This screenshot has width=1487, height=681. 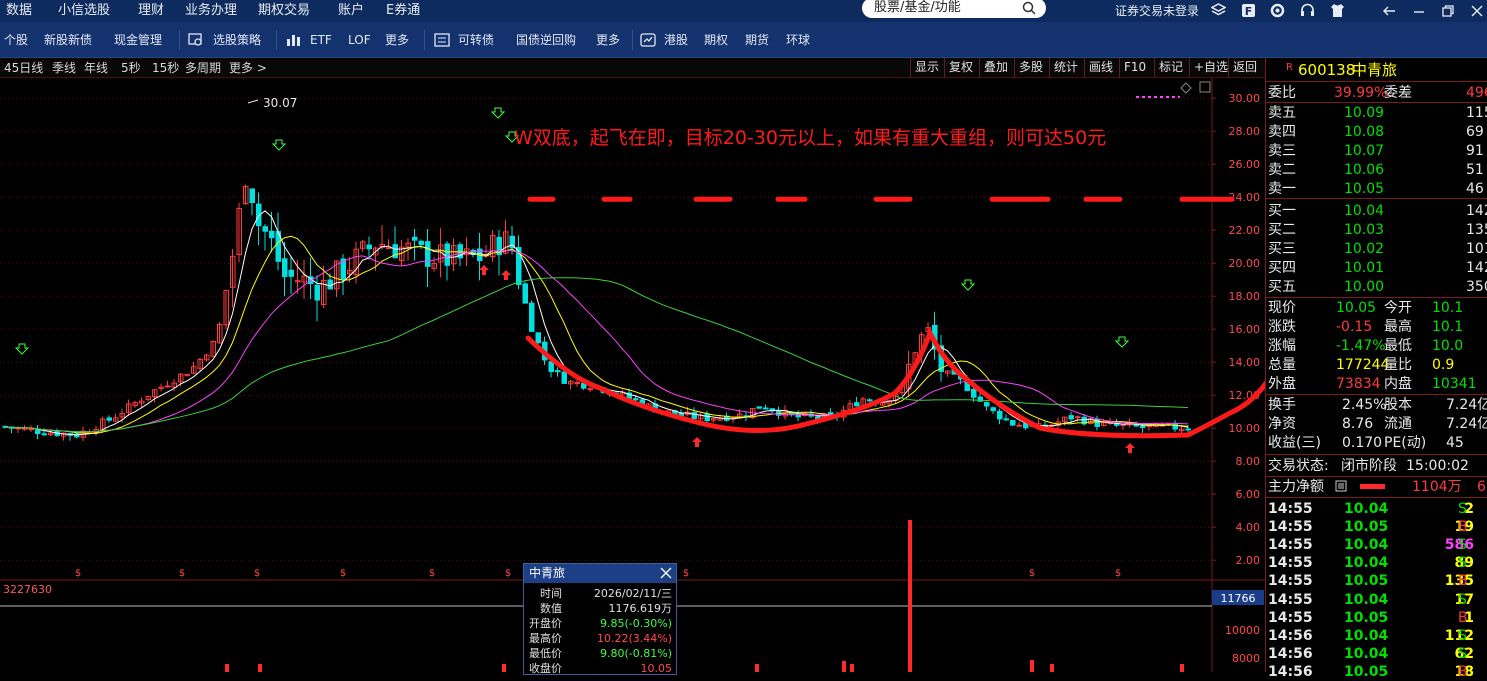 What do you see at coordinates (1282, 405) in the screenshot?
I see `stat-label: 换手` at bounding box center [1282, 405].